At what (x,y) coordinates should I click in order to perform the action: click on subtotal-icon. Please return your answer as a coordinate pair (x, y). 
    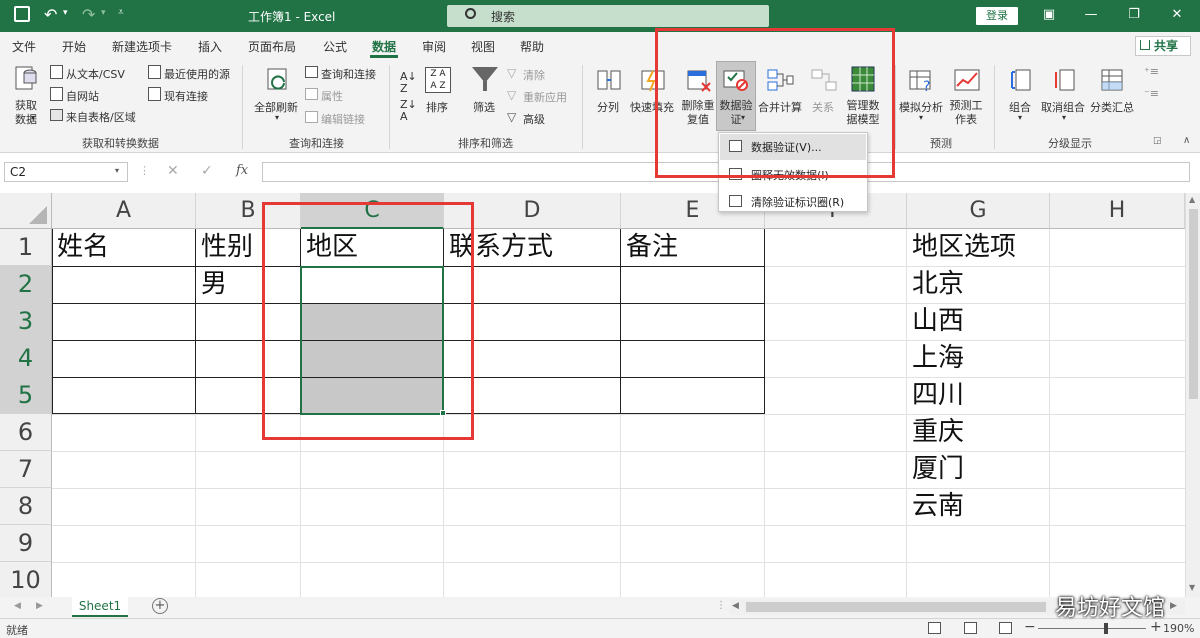
    Looking at the image, I should click on (1113, 80).